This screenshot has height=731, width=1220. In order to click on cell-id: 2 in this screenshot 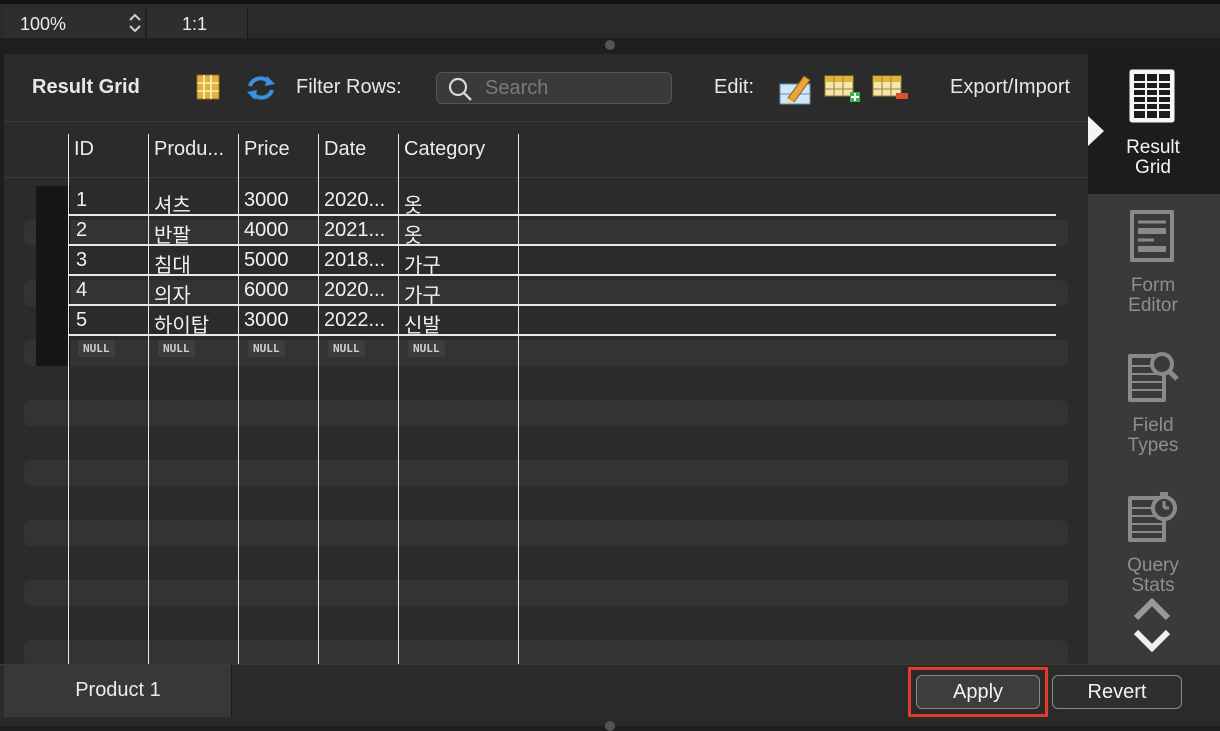, I will do `click(111, 230)`.